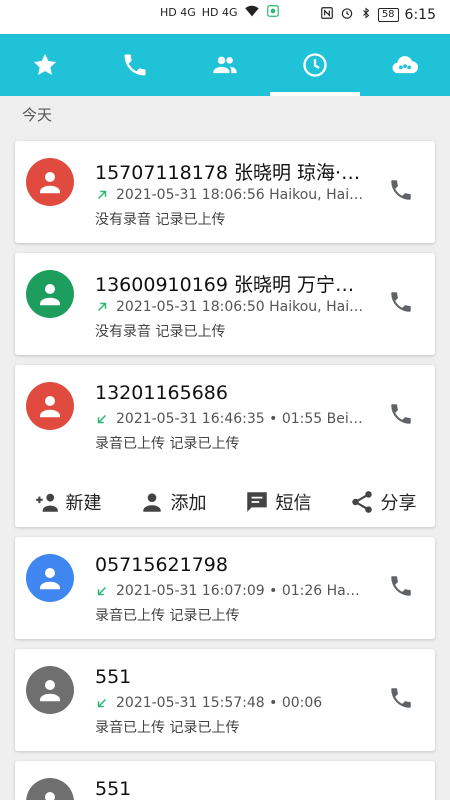  What do you see at coordinates (398, 503) in the screenshot?
I see `share-label: 分享` at bounding box center [398, 503].